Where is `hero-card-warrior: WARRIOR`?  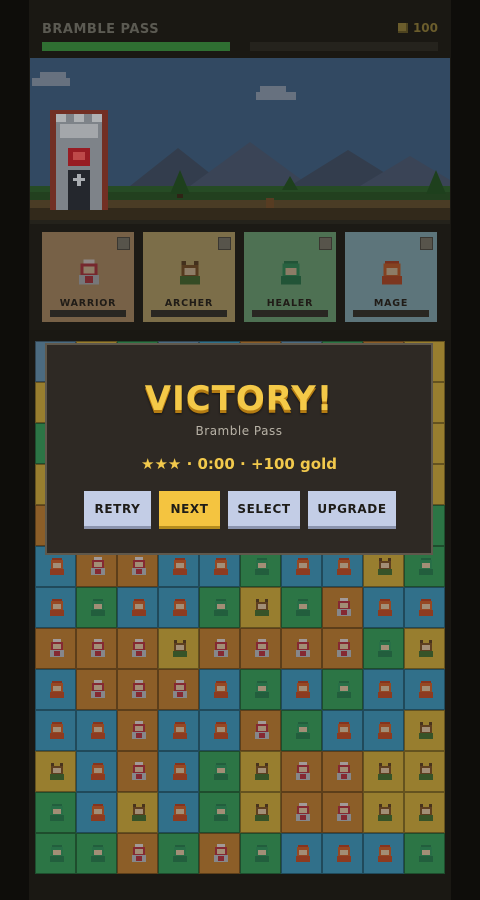
hero-card-warrior: WARRIOR is located at coordinates (88, 277).